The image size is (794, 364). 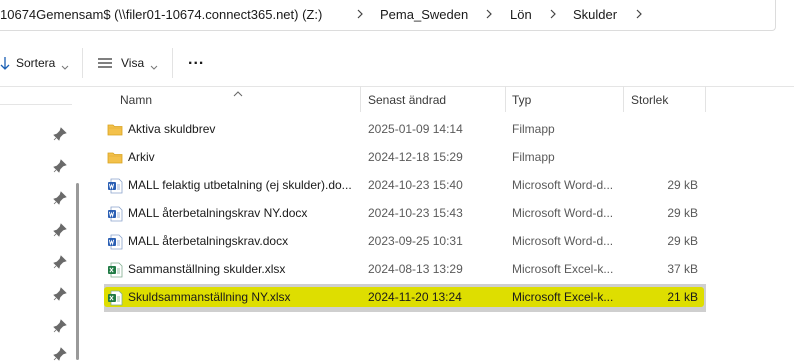 What do you see at coordinates (682, 297) in the screenshot?
I see `file-size: 21 kB` at bounding box center [682, 297].